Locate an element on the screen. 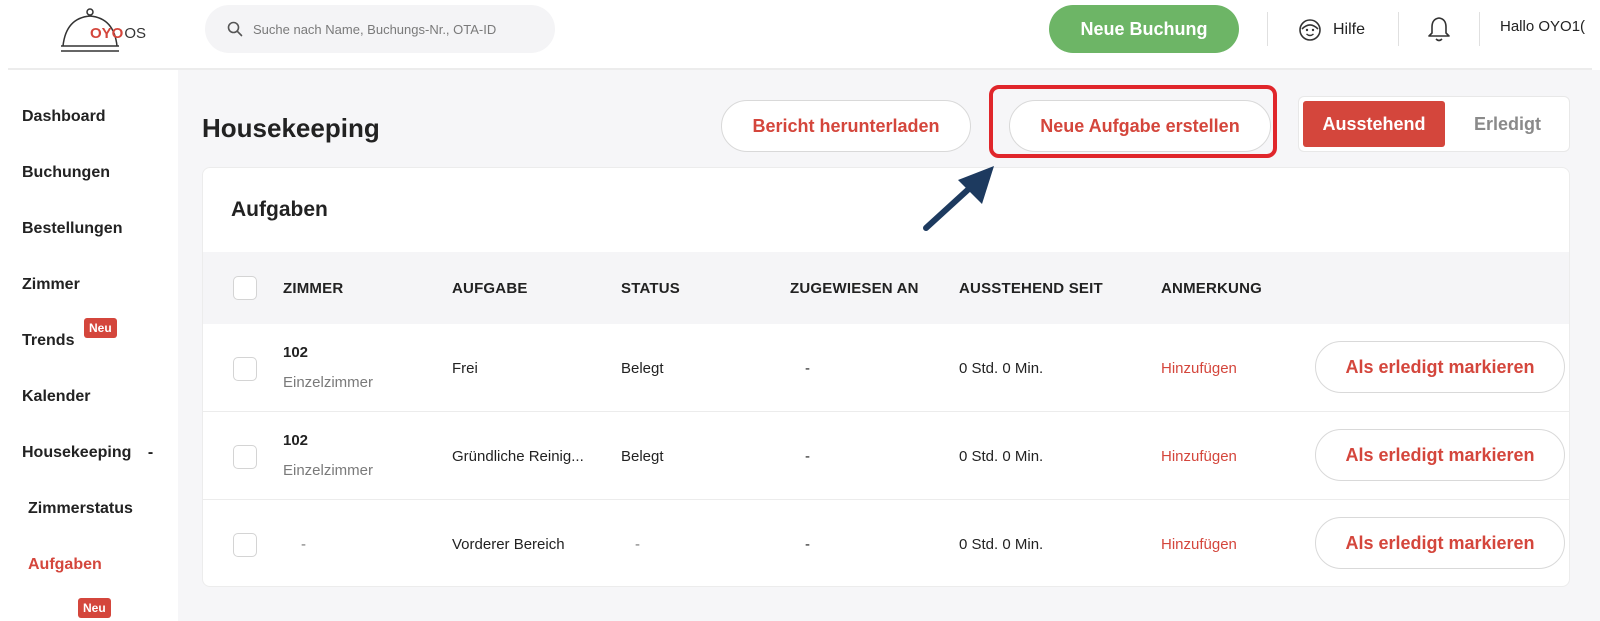 This screenshot has height=621, width=1600. notification-bell-icon is located at coordinates (1439, 31).